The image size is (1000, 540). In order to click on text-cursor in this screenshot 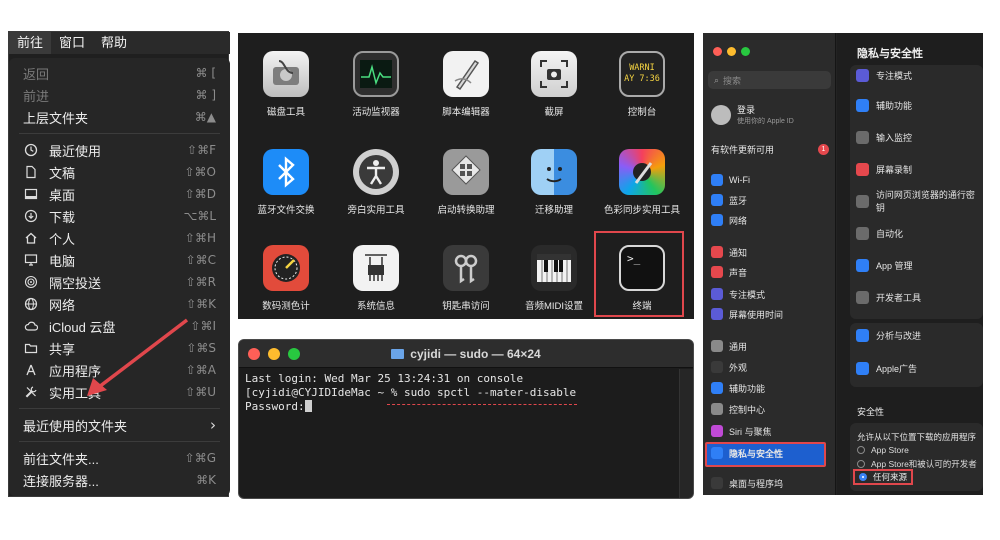, I will do `click(308, 406)`.